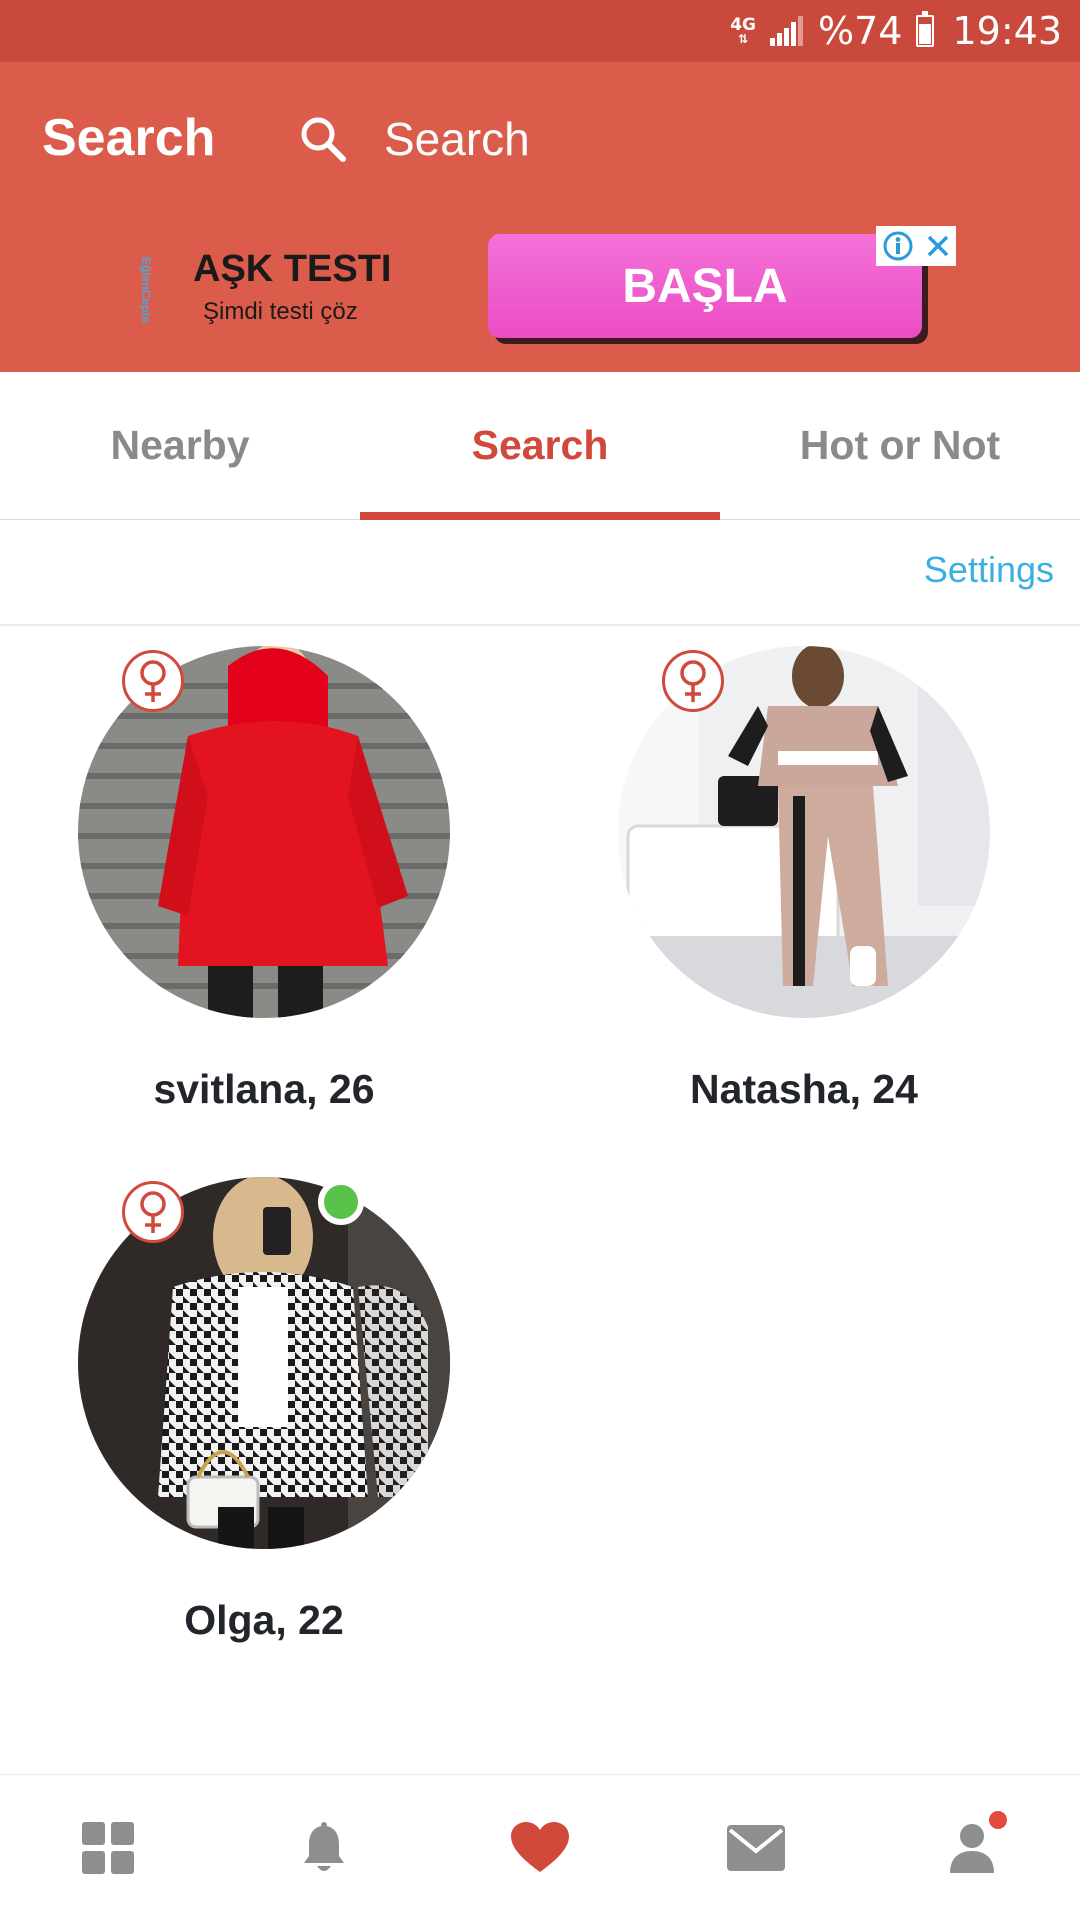  What do you see at coordinates (804, 886) in the screenshot?
I see `profile-card: Natasha, 24` at bounding box center [804, 886].